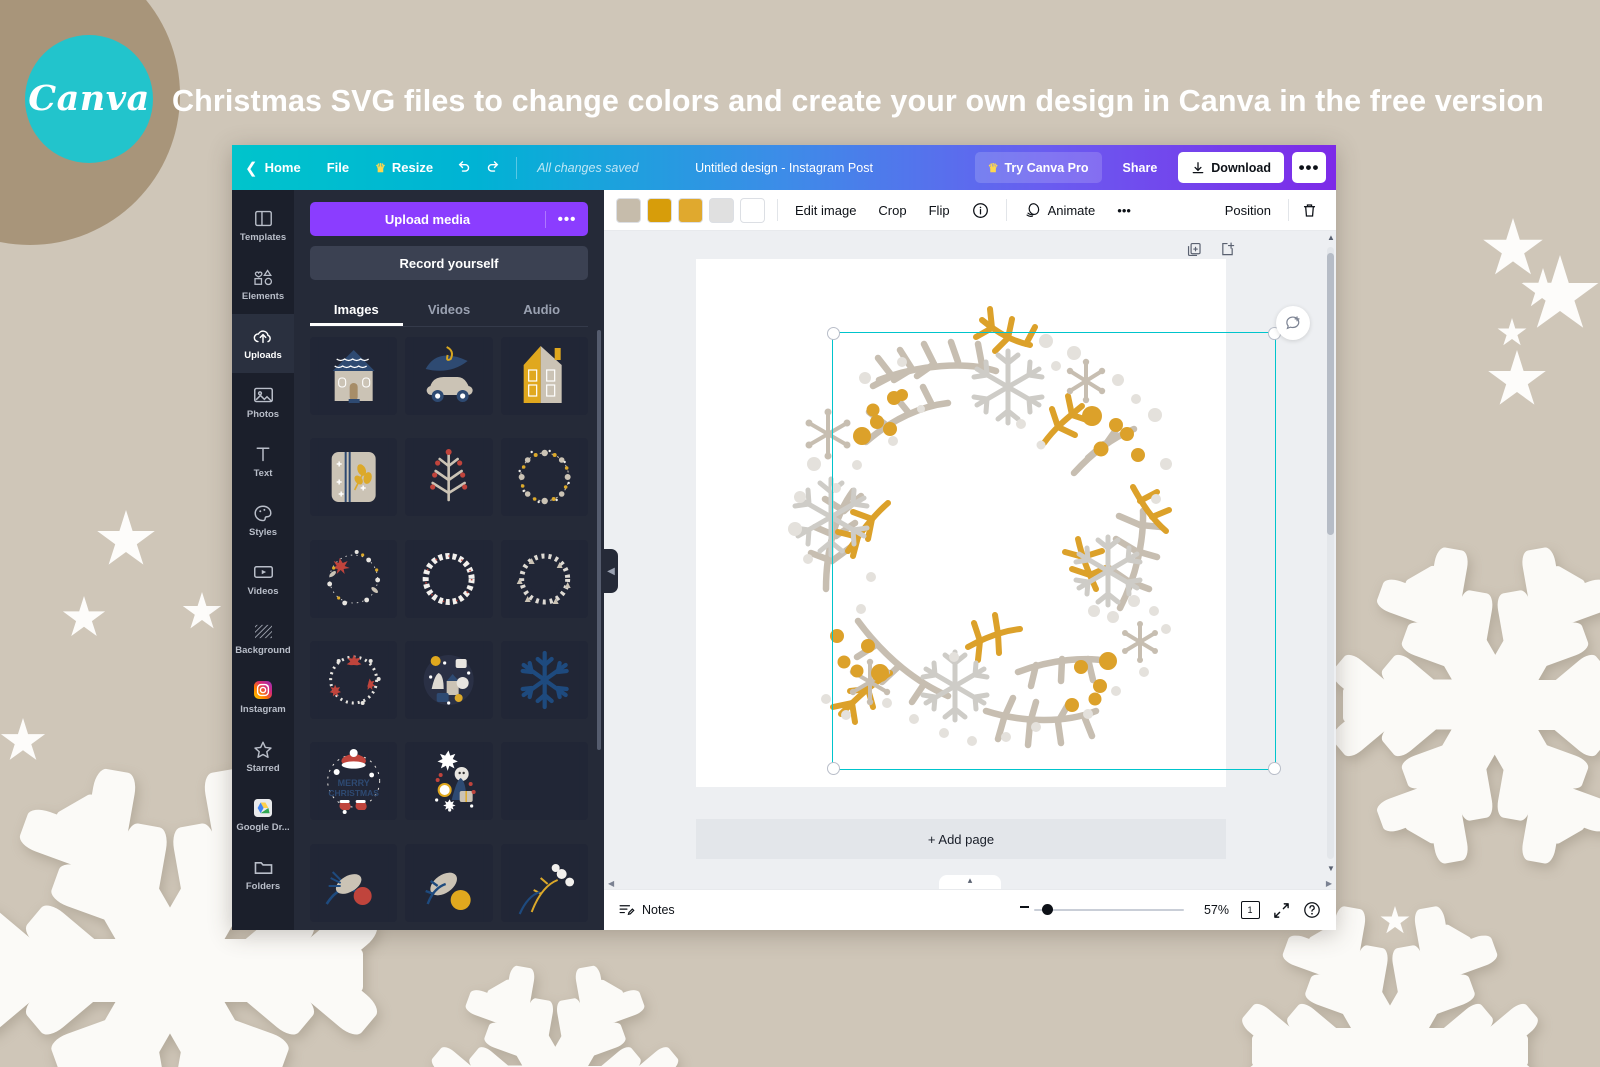 Image resolution: width=1600 pixels, height=1067 pixels. I want to click on tab-videos: Videos, so click(449, 310).